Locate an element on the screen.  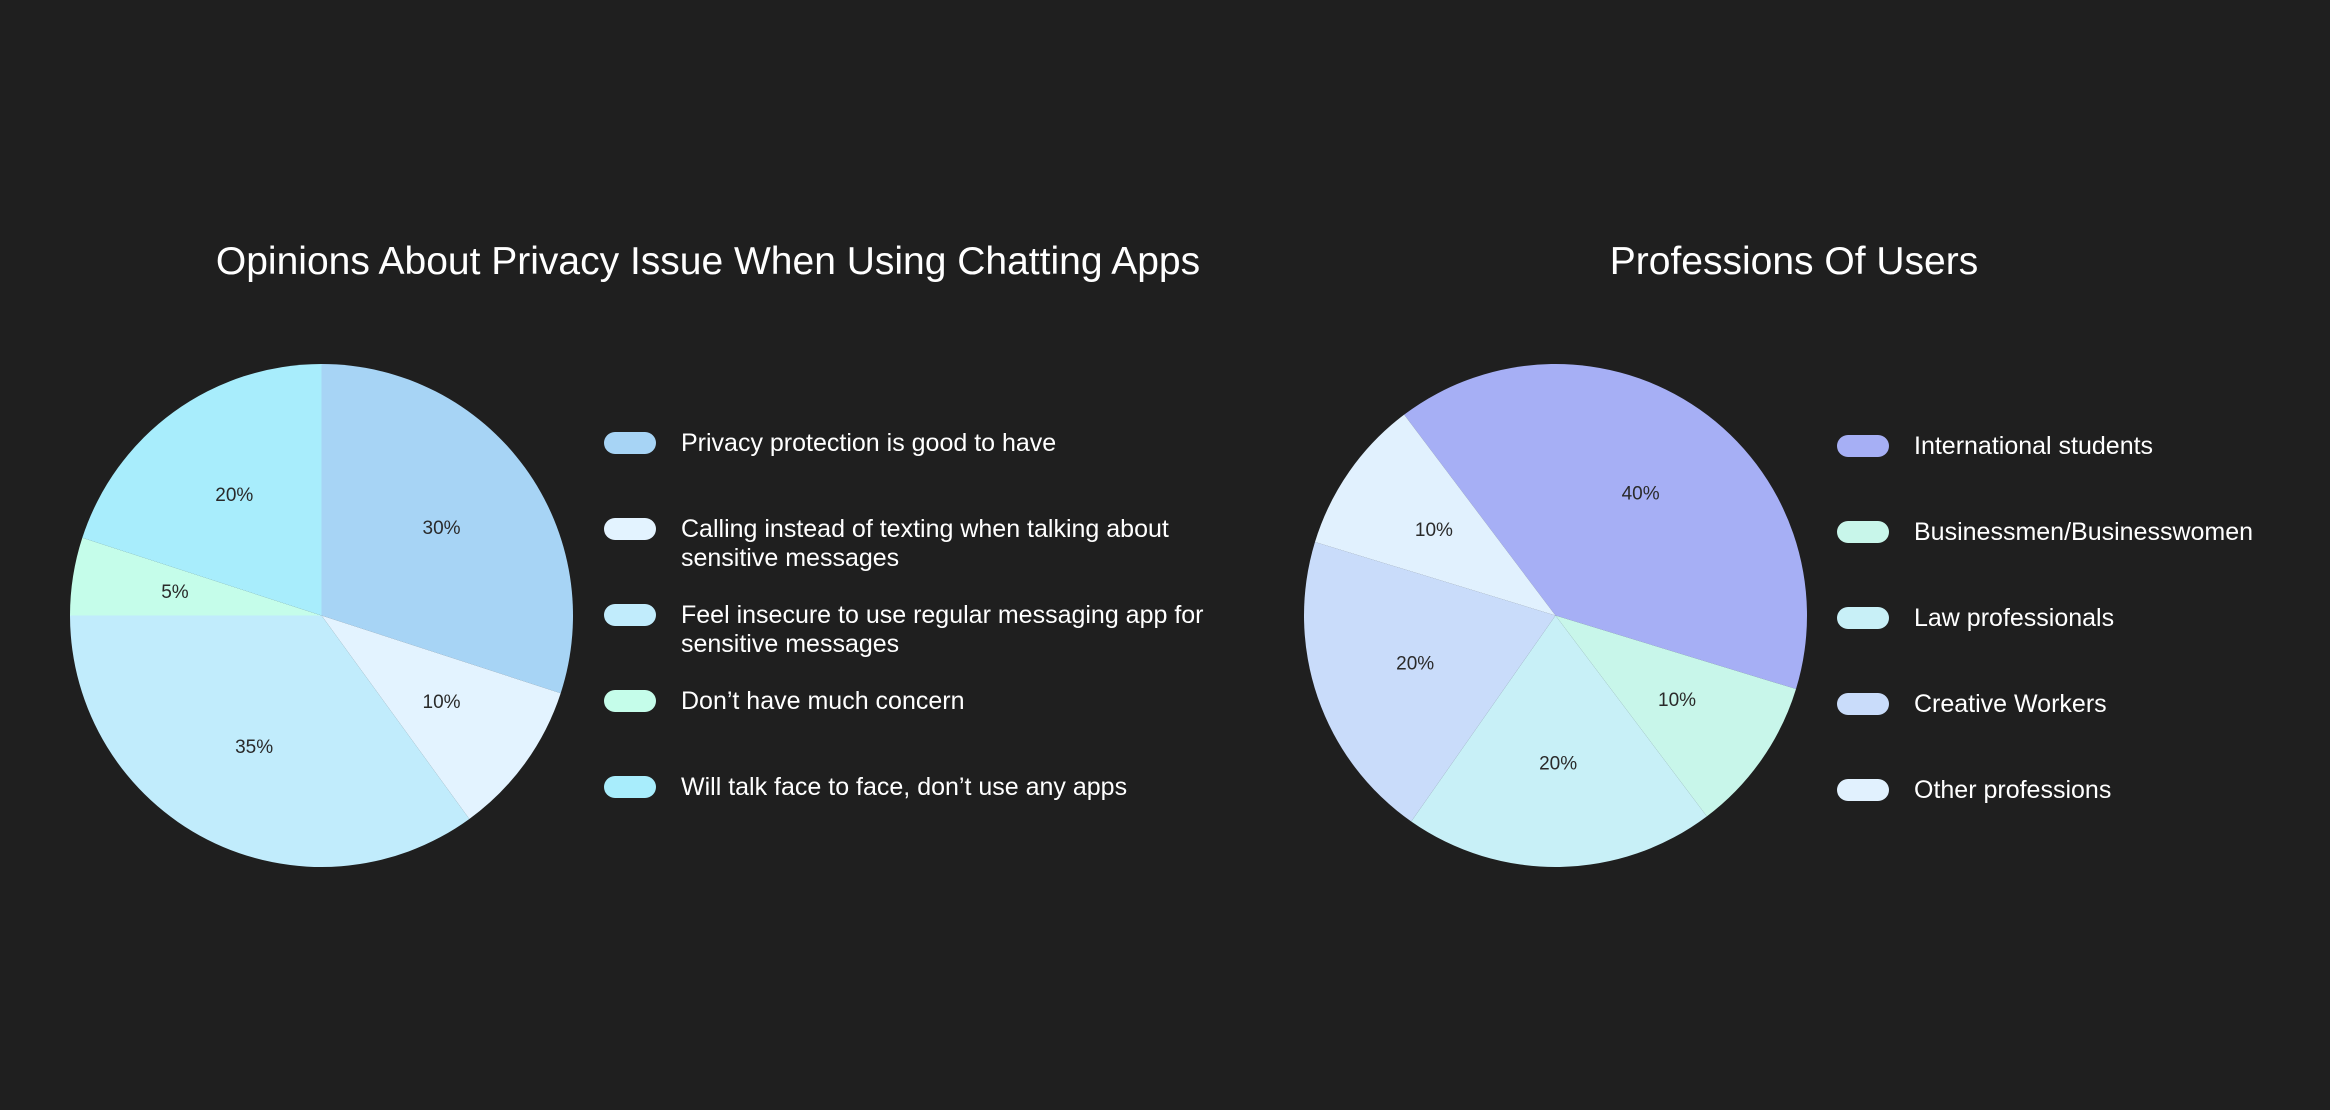
slice-label-privacy-protection-is-good-to-have: 30% is located at coordinates (442, 528).